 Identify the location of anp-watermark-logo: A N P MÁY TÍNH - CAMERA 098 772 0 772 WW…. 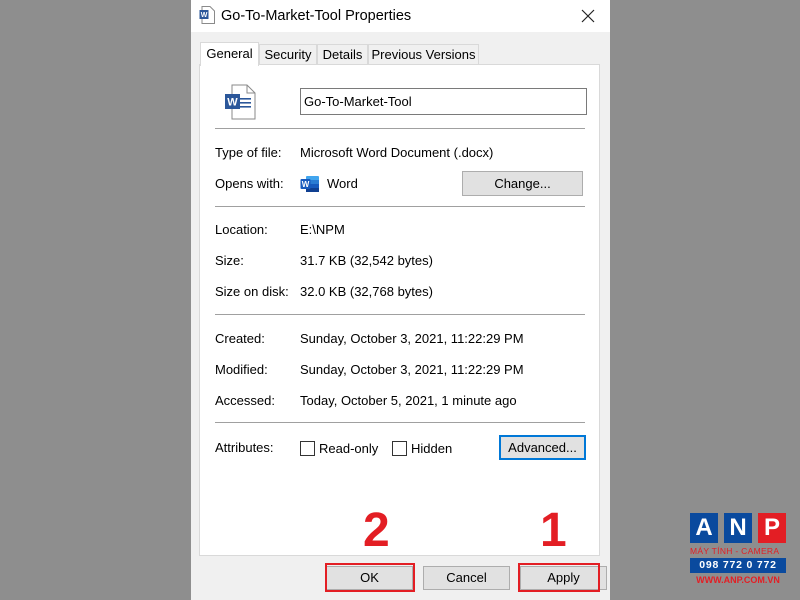
(738, 553).